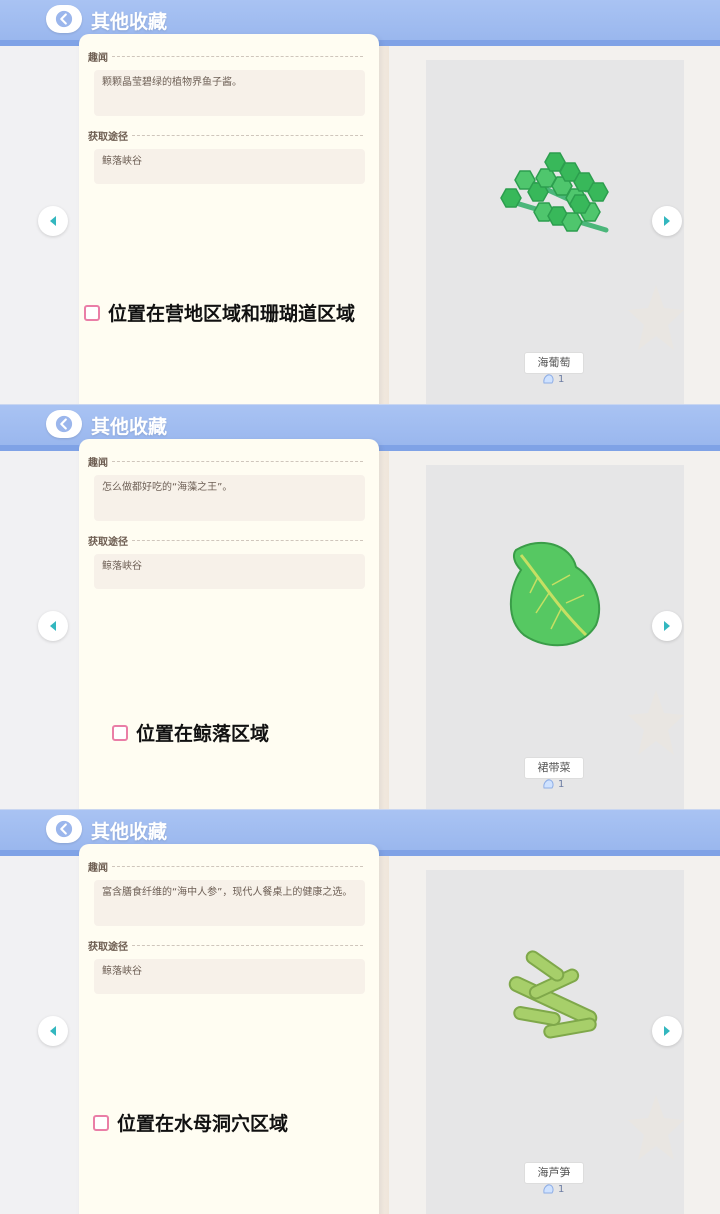  Describe the element at coordinates (227, 892) in the screenshot. I see `trivia-text: 富含膳食纤维的“海中人参”，现代人餐桌上的健康之选。` at that location.